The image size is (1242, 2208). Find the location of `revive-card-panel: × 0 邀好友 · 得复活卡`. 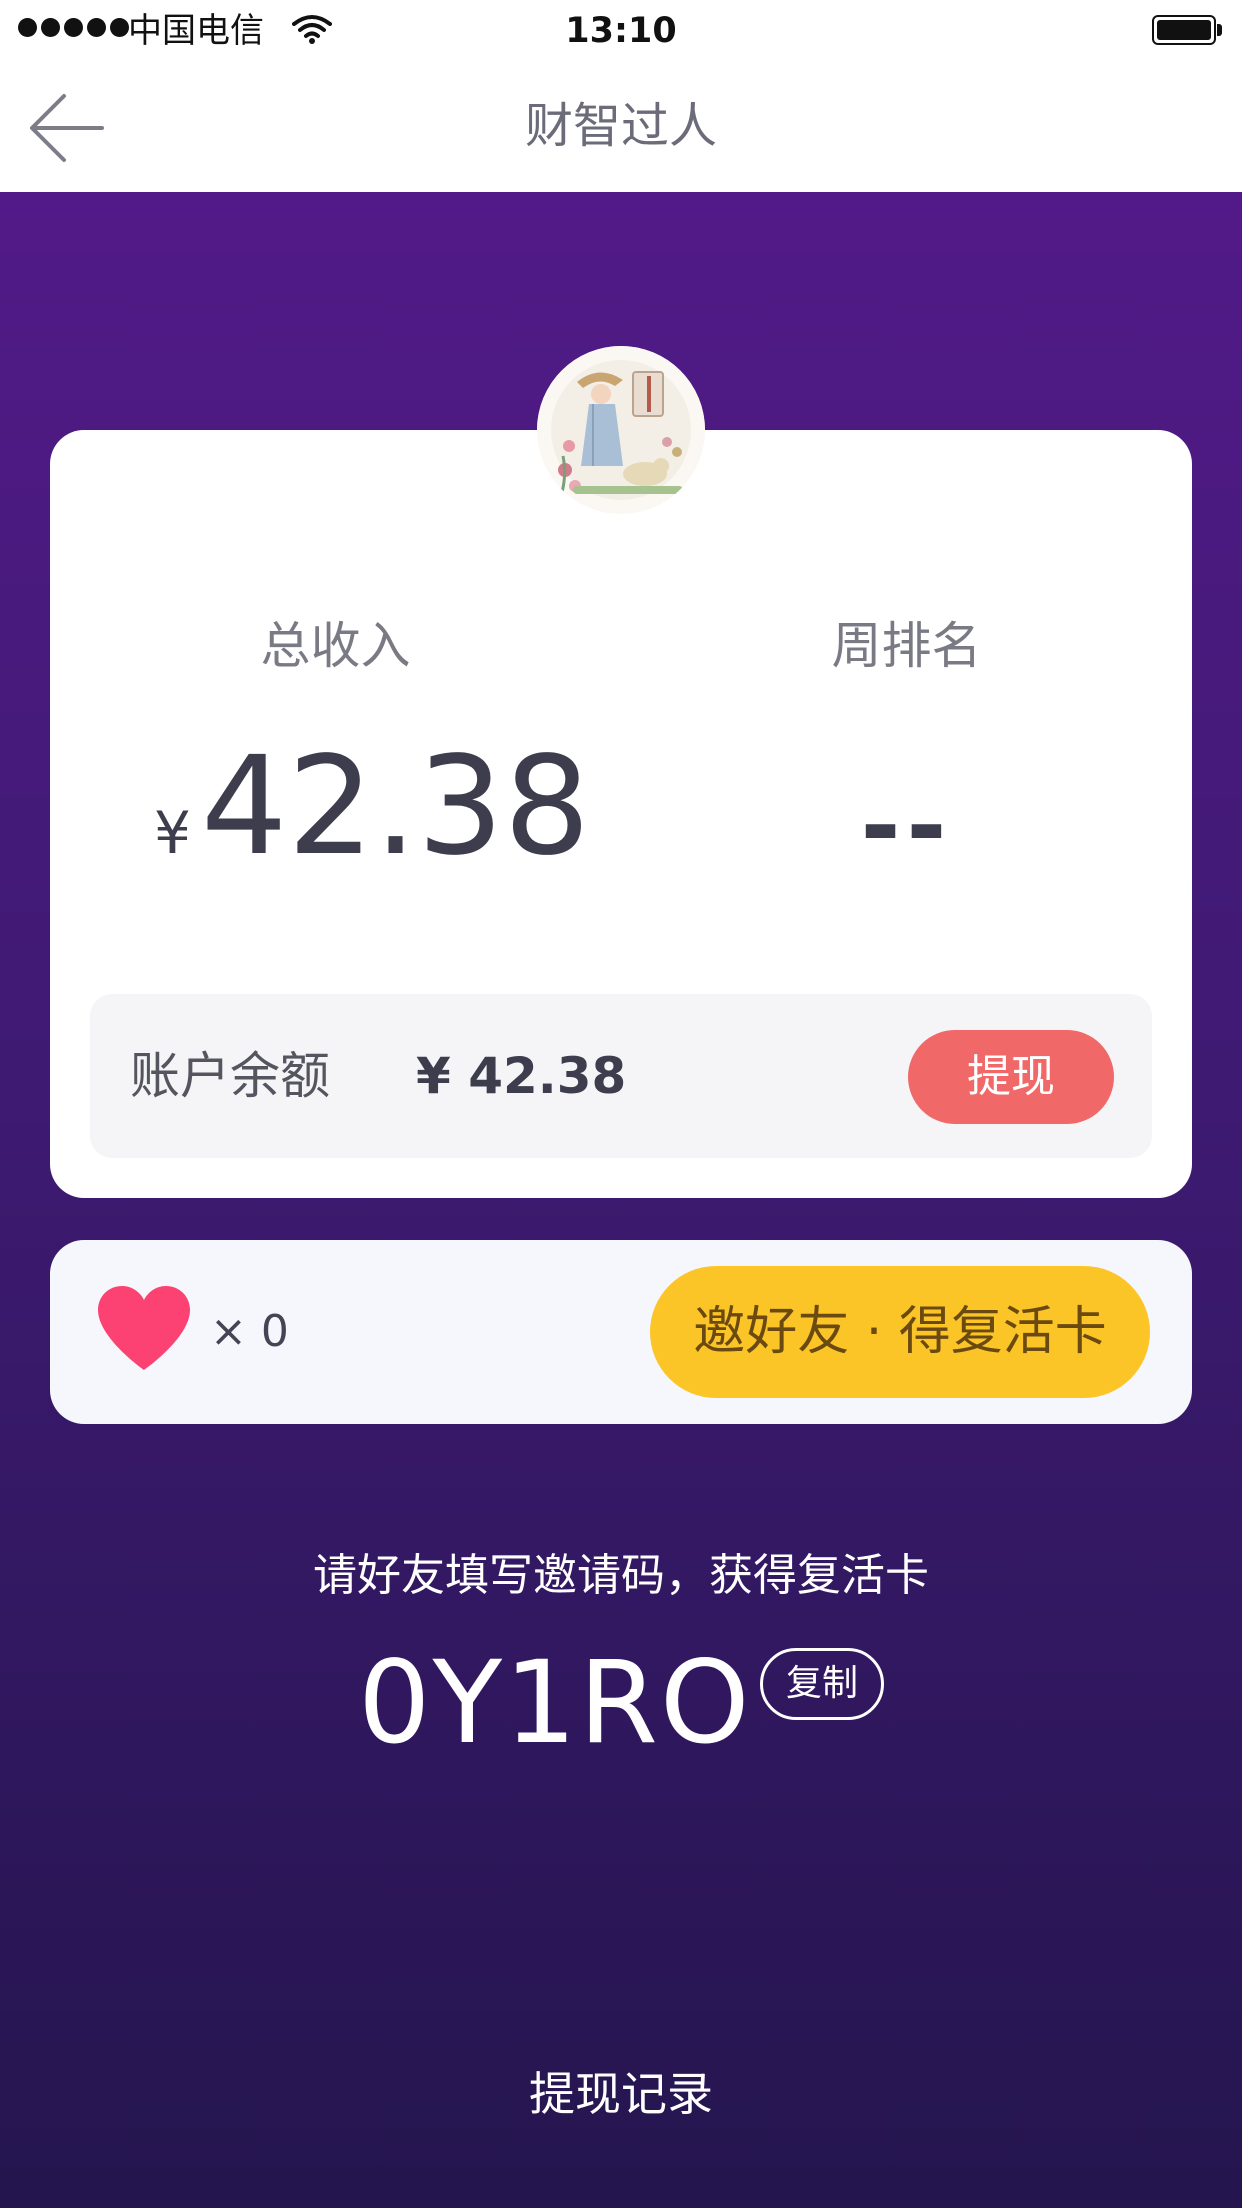

revive-card-panel: × 0 邀好友 · 得复活卡 is located at coordinates (621, 1332).